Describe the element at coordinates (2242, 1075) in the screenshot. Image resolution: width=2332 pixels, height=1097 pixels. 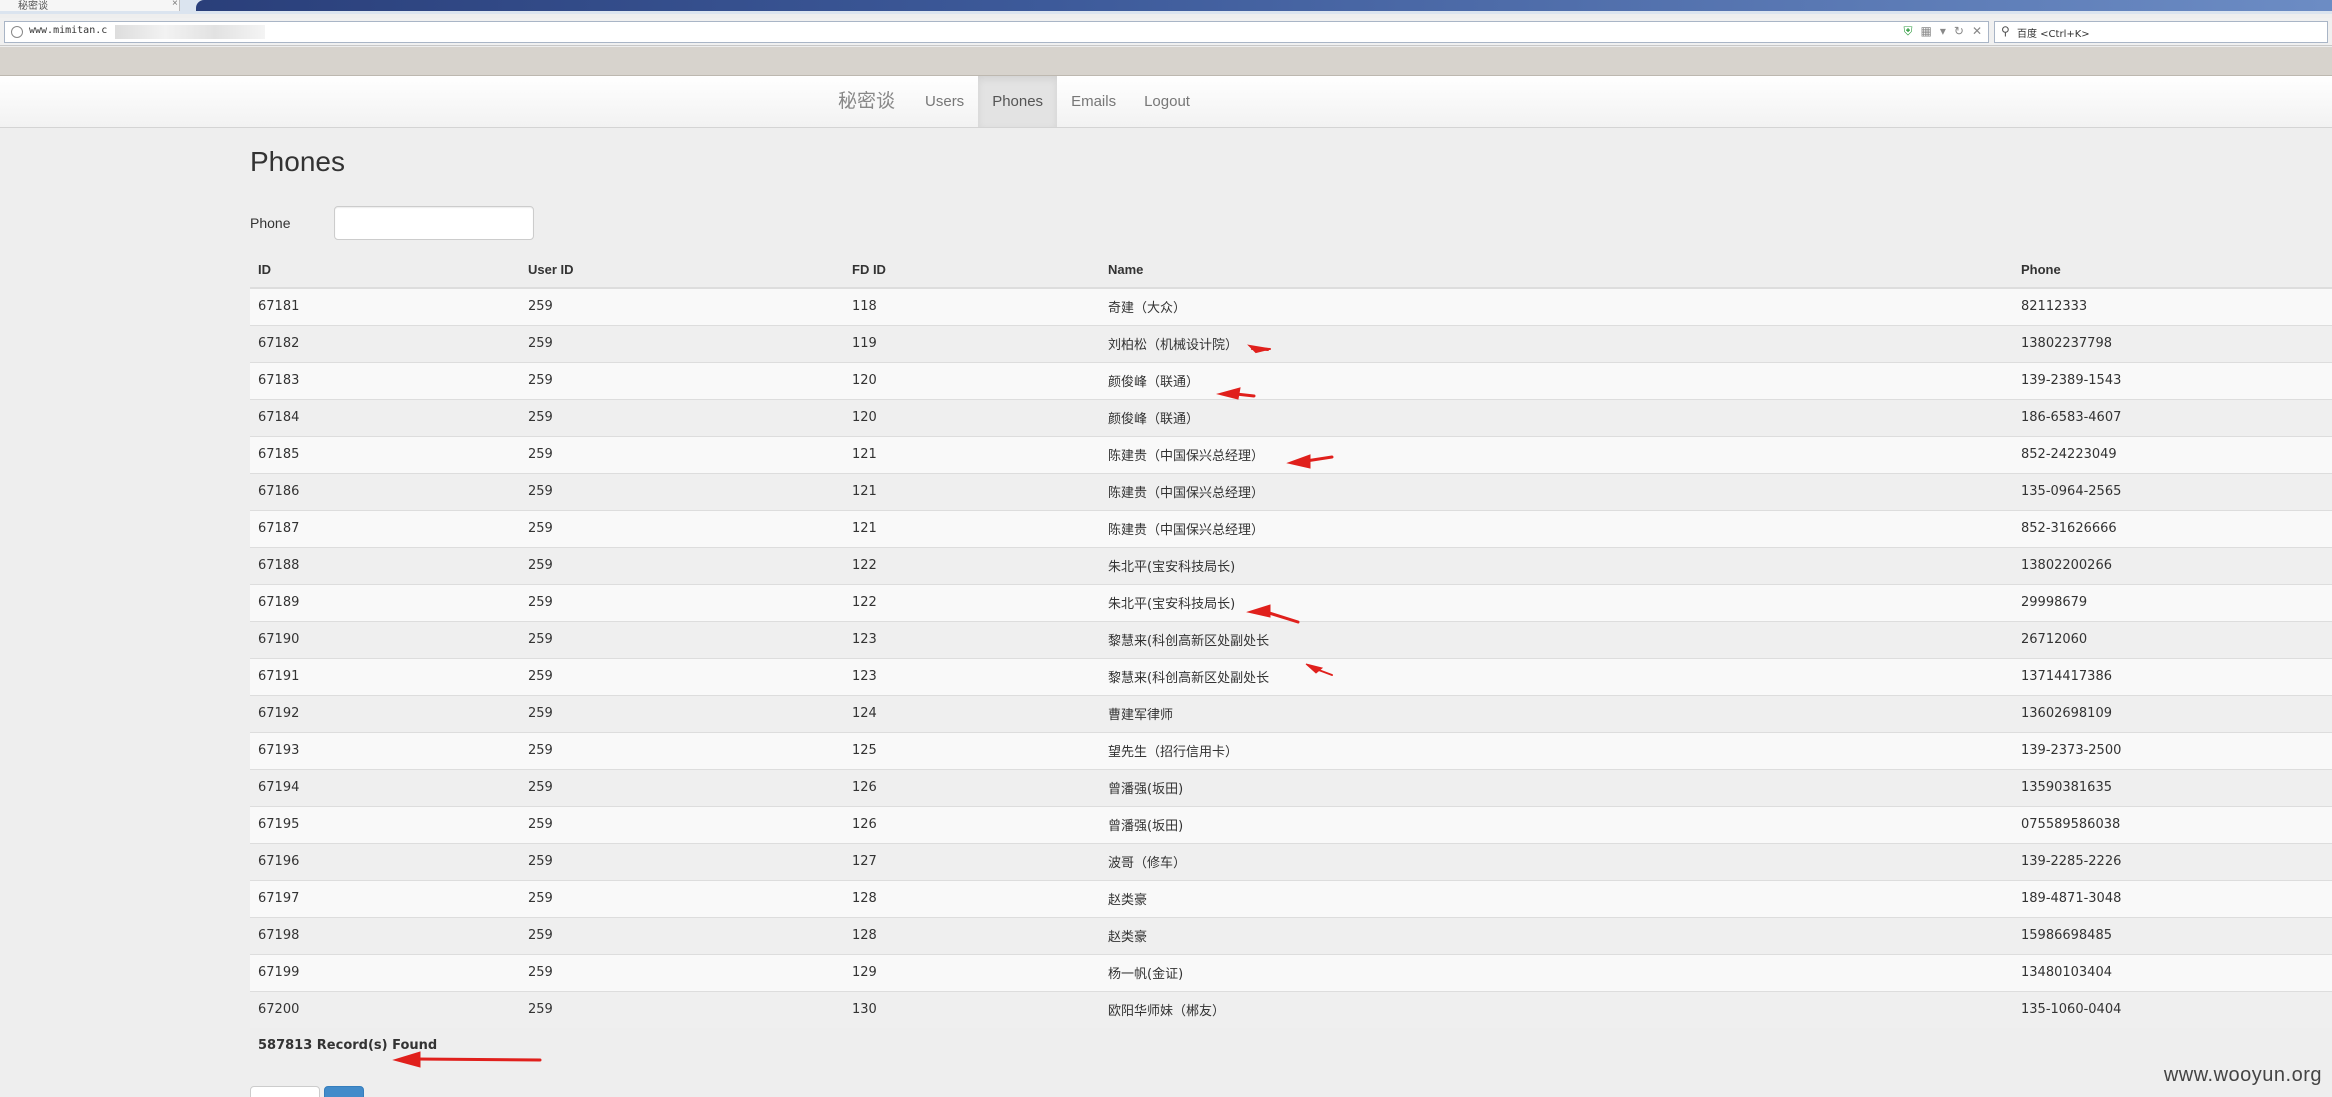
I see `watermark: www.wooyun.org` at that location.